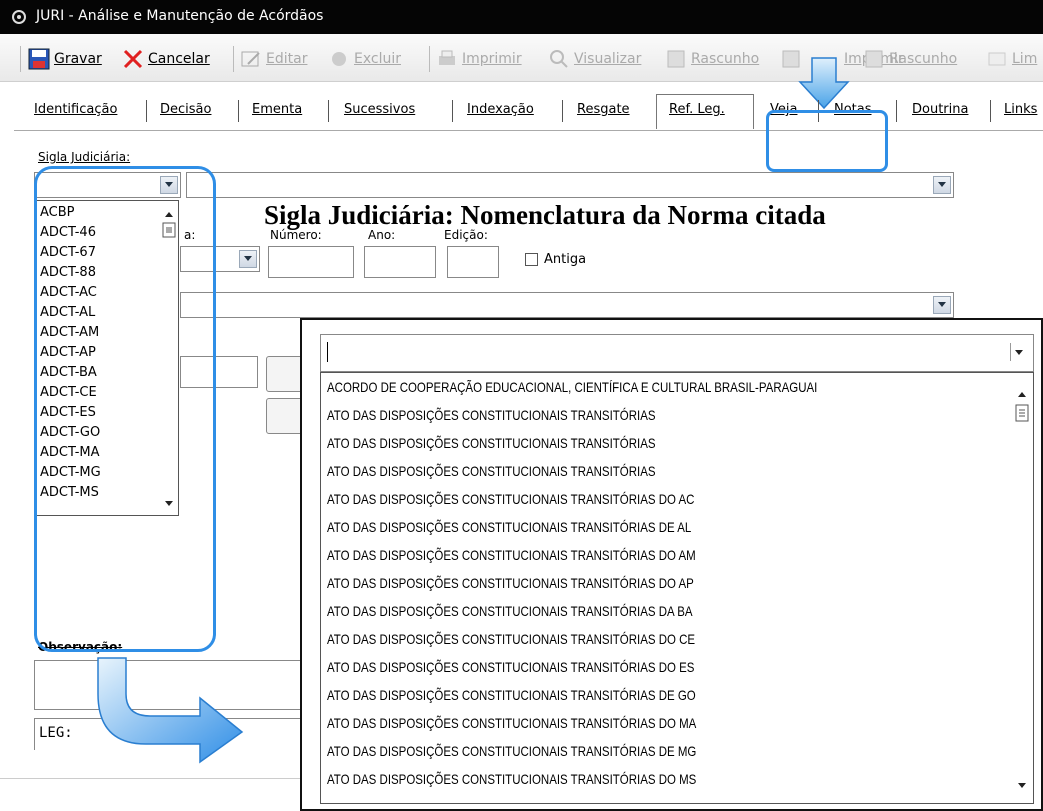 Image resolution: width=1043 pixels, height=811 pixels. Describe the element at coordinates (923, 59) in the screenshot. I see `rascunho2-label: Rascunho` at that location.